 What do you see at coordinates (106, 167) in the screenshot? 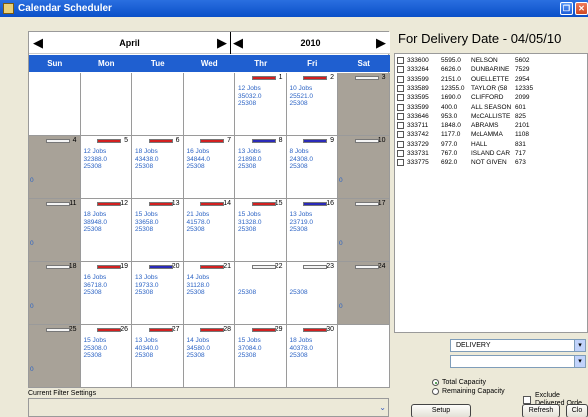
I see `calendar-day-cell: 5 12 Jobs 32388.0 25308` at bounding box center [106, 167].